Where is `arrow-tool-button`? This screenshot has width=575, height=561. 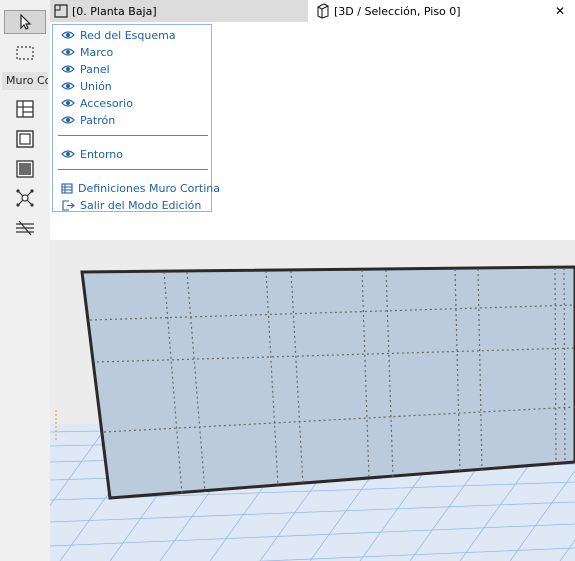
arrow-tool-button is located at coordinates (25, 22).